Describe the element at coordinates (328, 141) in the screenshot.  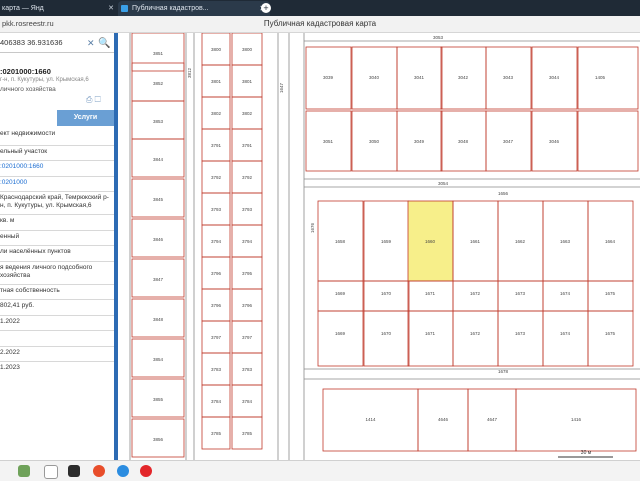
I see `parcel-number-label: 3051` at that location.